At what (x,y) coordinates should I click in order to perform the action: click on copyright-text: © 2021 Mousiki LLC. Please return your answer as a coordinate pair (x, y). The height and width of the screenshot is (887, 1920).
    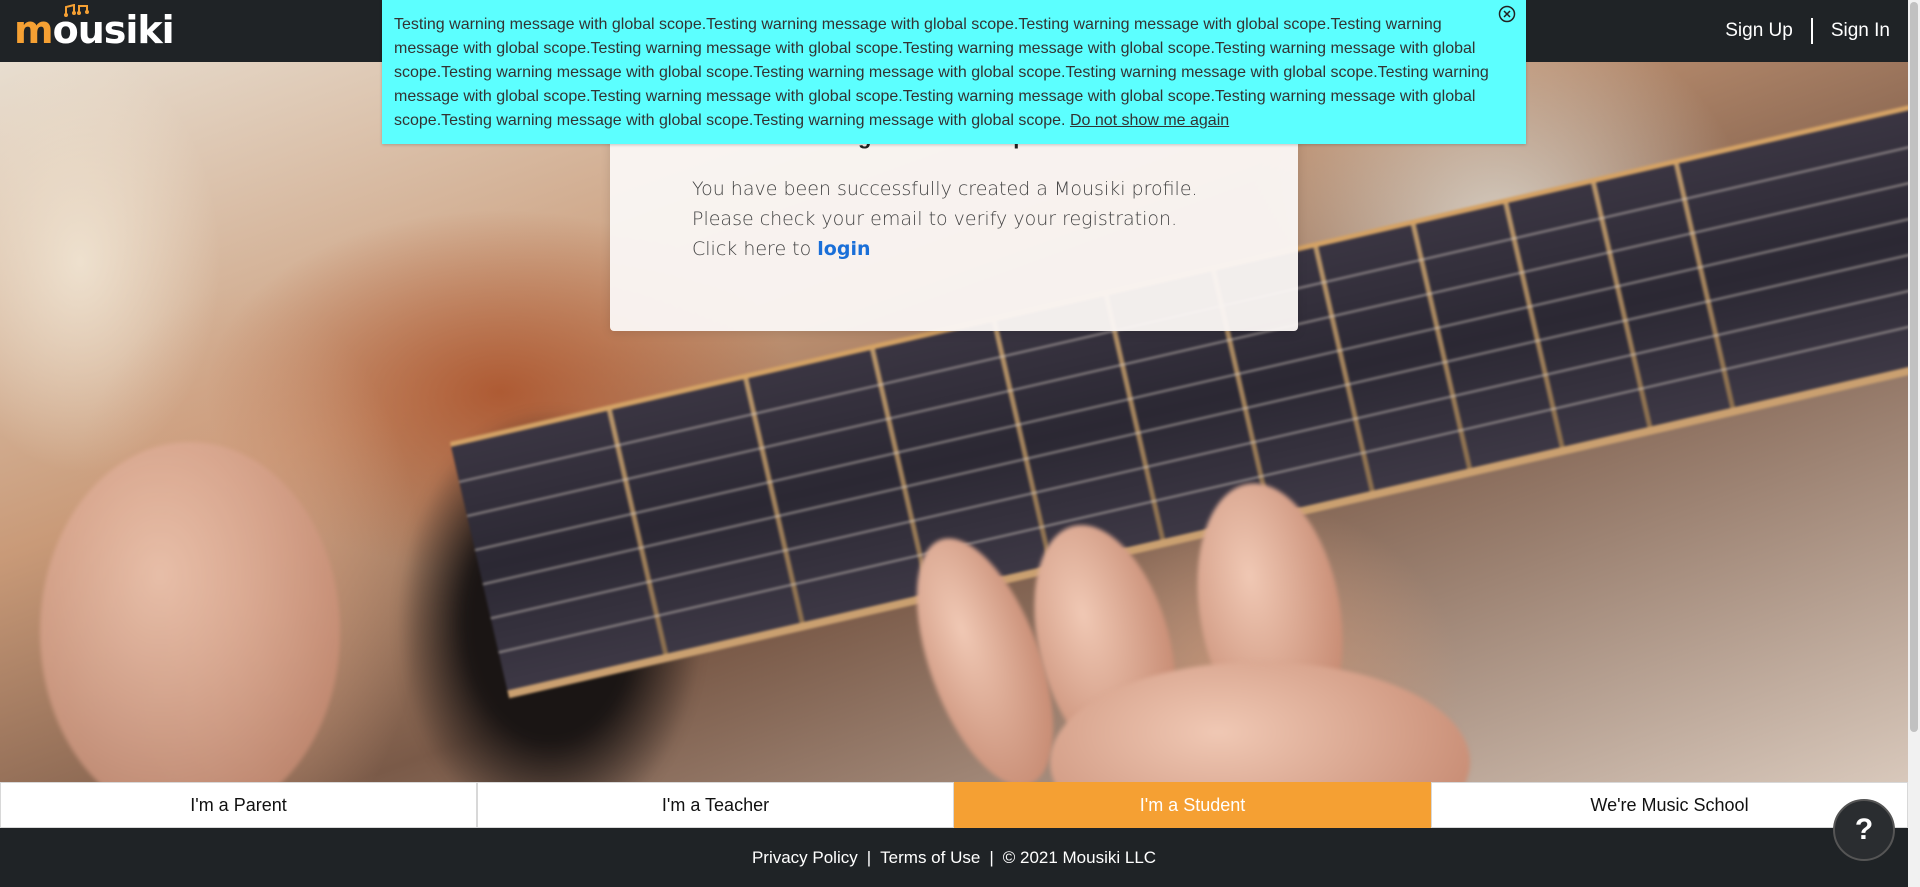
    Looking at the image, I should click on (1079, 857).